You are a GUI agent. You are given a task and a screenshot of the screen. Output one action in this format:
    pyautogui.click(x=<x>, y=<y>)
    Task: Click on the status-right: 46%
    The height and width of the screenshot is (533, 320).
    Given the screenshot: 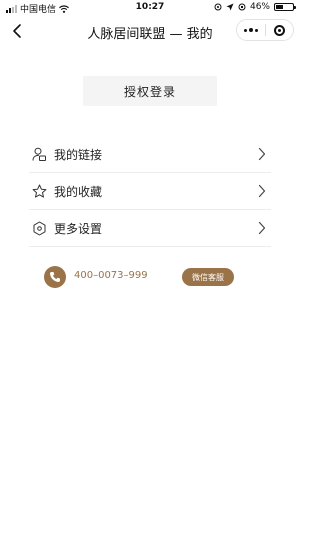 What is the action you would take?
    pyautogui.click(x=255, y=7)
    